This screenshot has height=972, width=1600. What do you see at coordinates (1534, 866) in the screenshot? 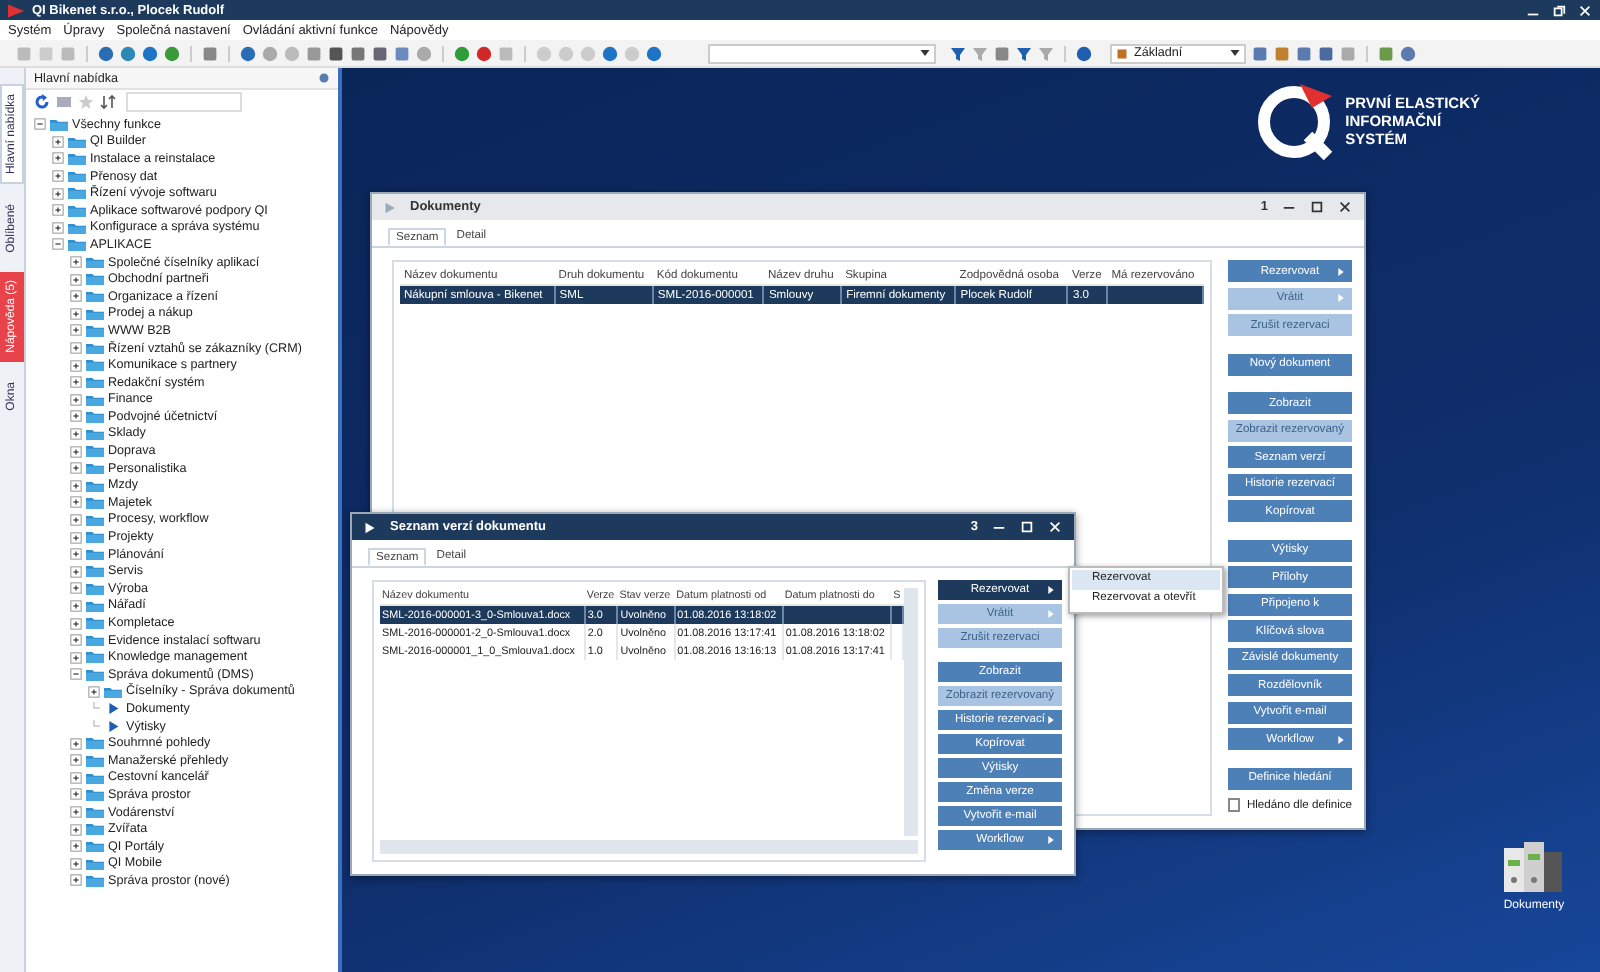
I see `binders-icon` at bounding box center [1534, 866].